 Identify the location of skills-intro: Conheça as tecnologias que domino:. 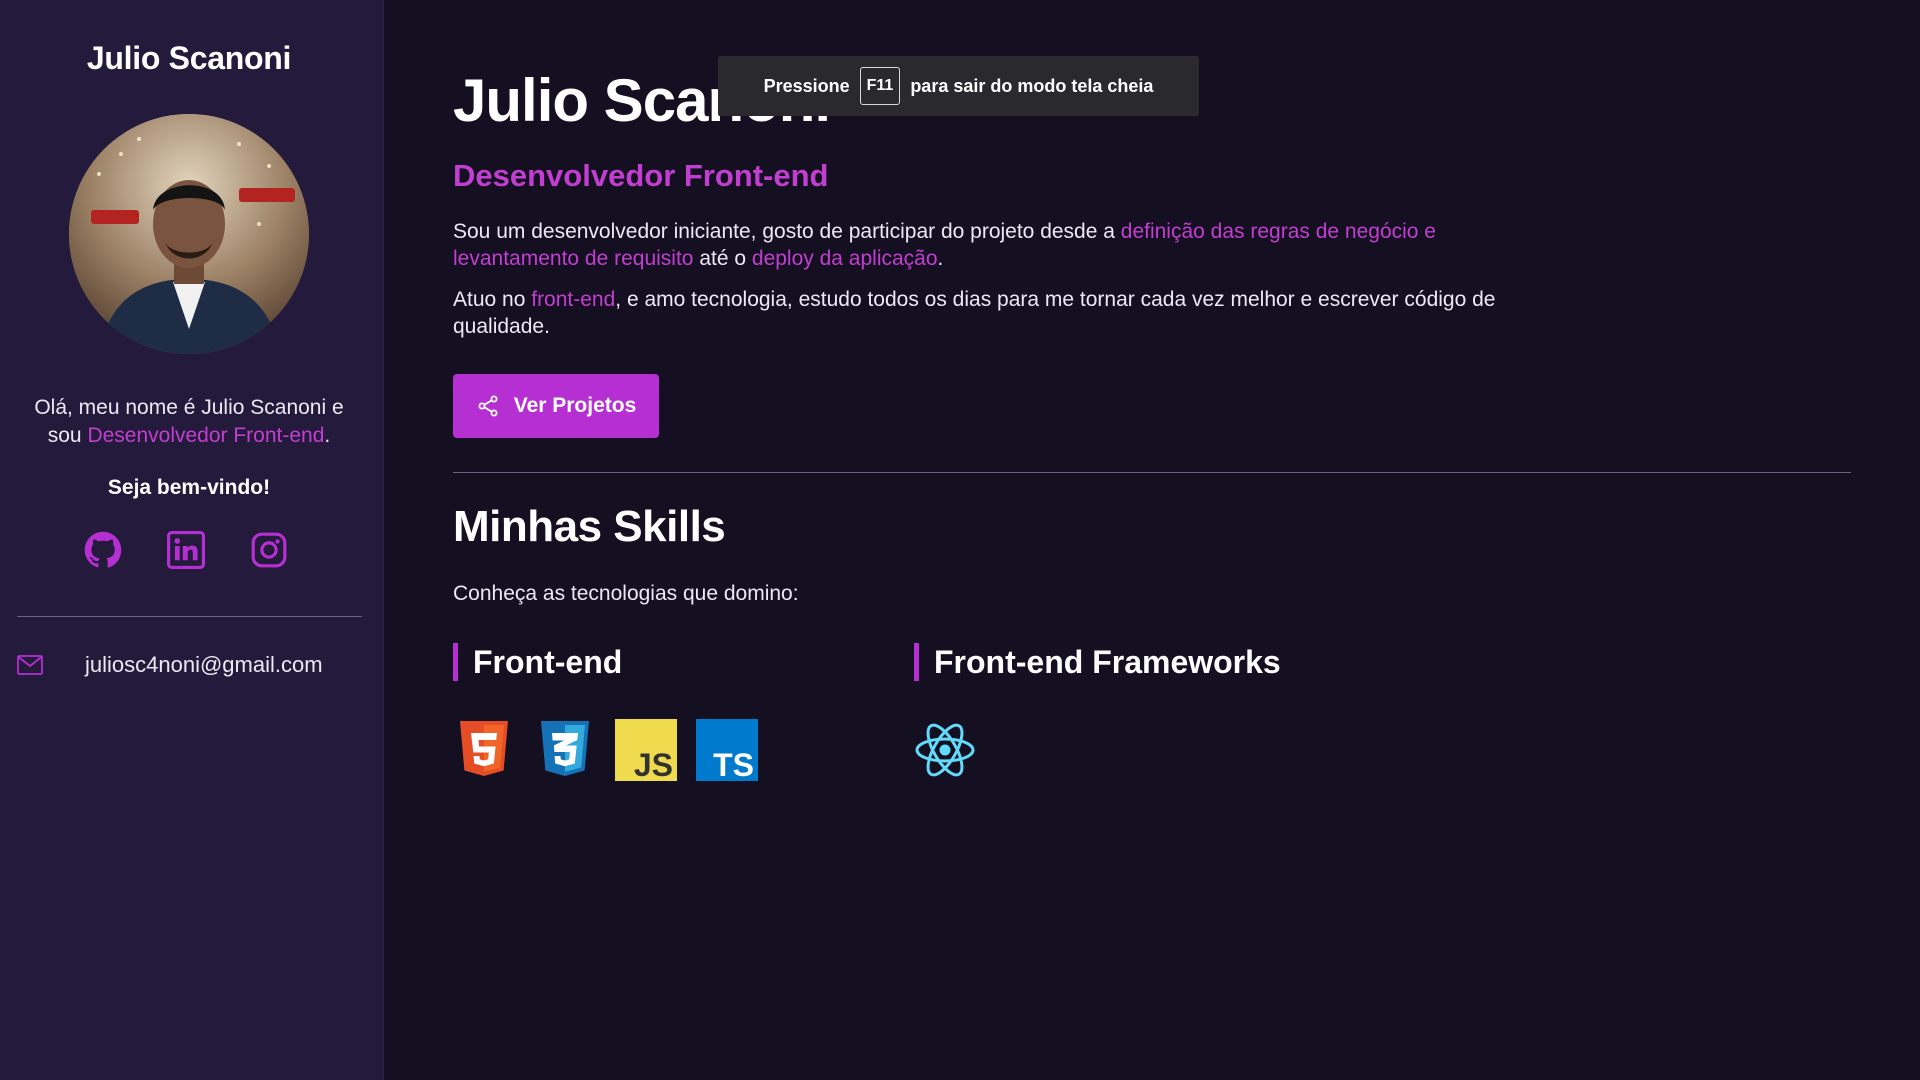
(626, 593).